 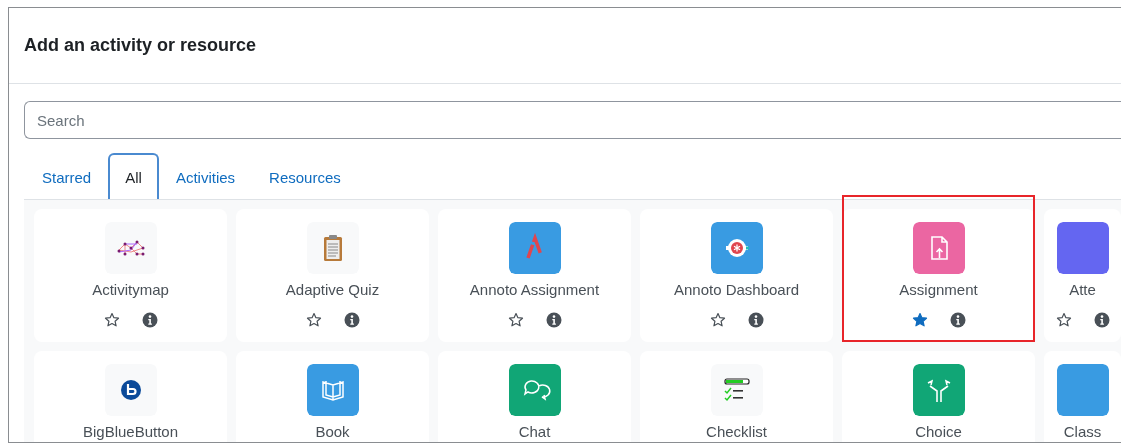 I want to click on activity-name: BigBlueButton, so click(x=130, y=432).